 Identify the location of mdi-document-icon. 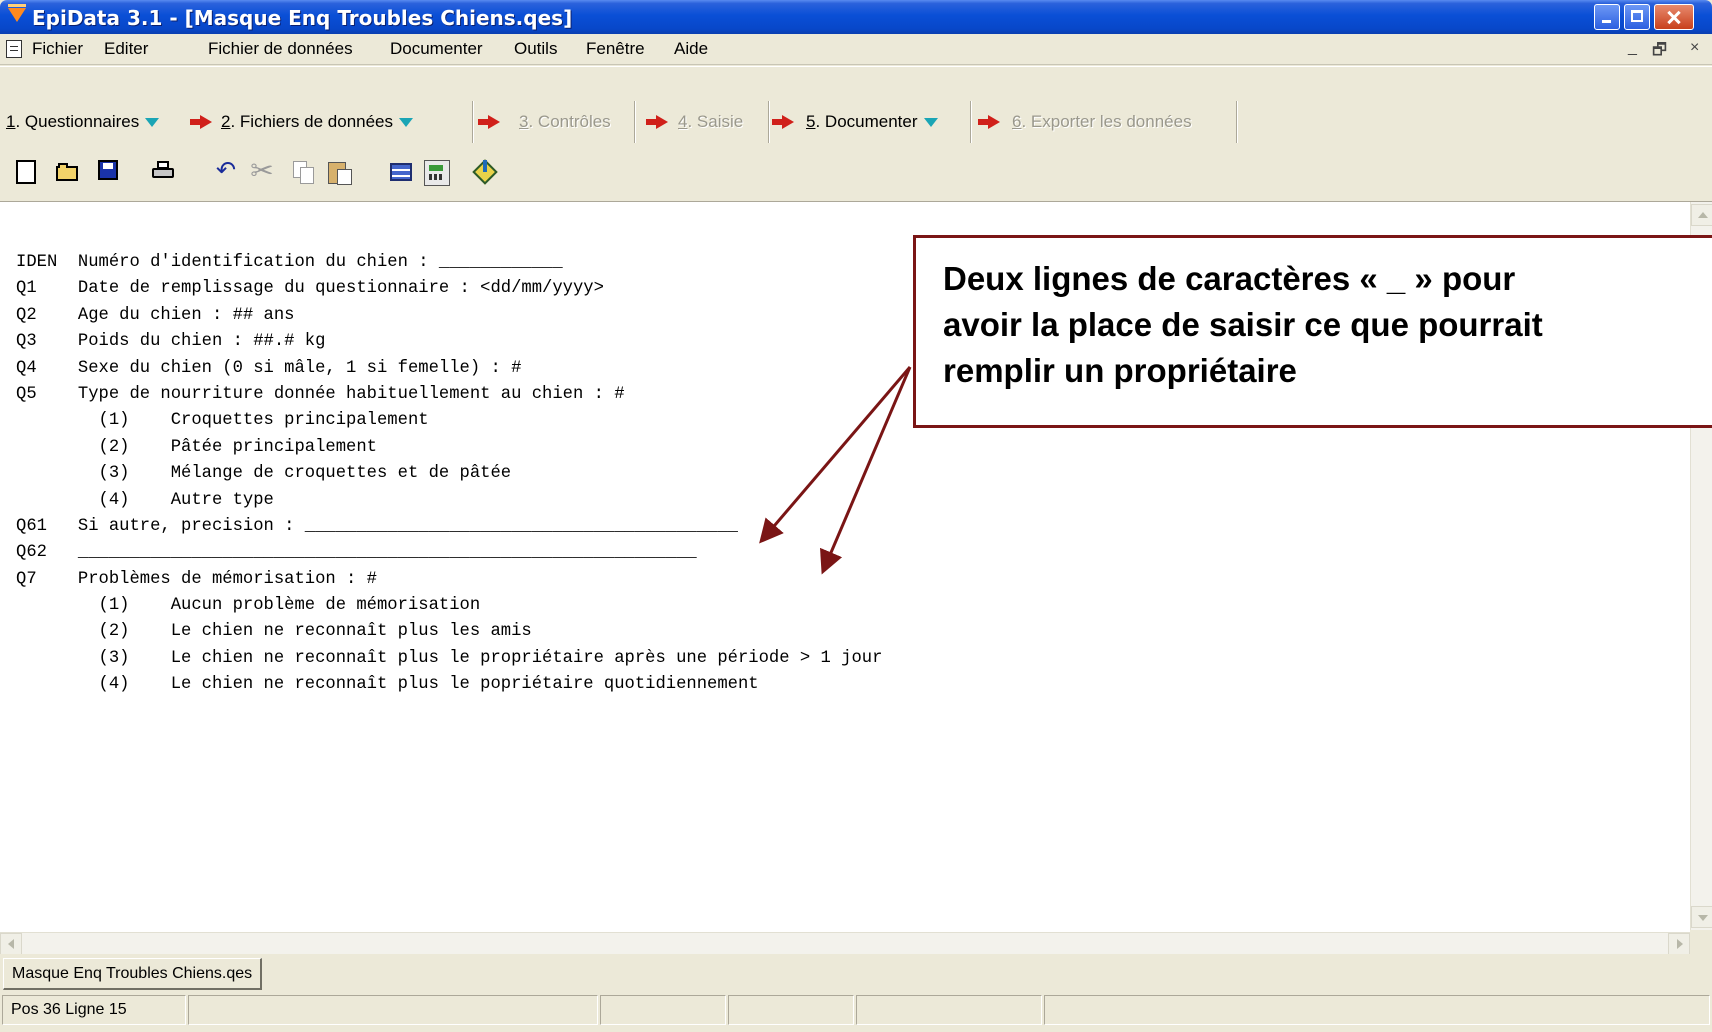
(14, 49).